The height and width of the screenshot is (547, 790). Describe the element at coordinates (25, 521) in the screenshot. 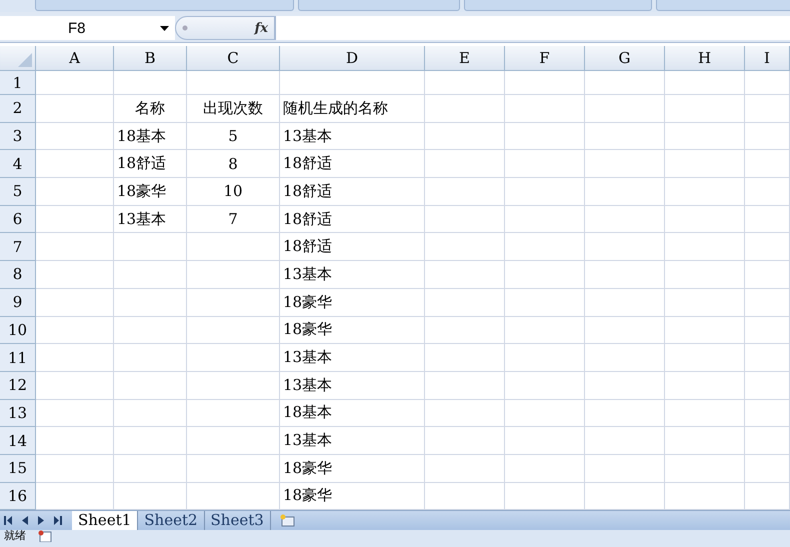

I see `previous-sheet-icon` at that location.